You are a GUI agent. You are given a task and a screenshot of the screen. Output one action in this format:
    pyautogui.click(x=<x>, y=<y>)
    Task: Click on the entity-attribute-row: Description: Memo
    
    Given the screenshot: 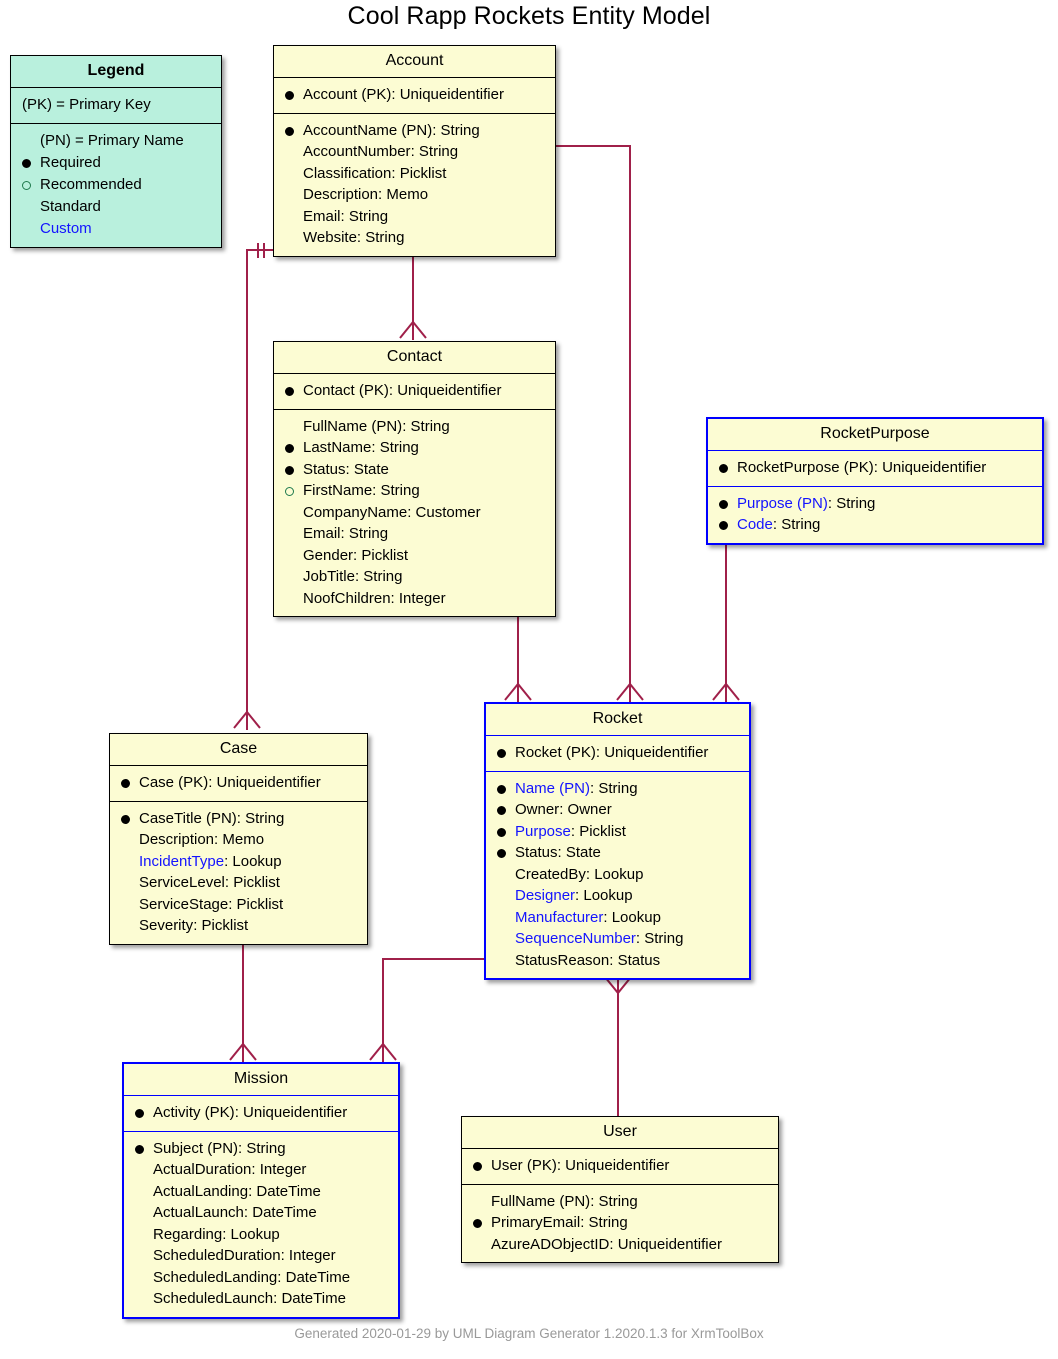 What is the action you would take?
    pyautogui.click(x=414, y=195)
    